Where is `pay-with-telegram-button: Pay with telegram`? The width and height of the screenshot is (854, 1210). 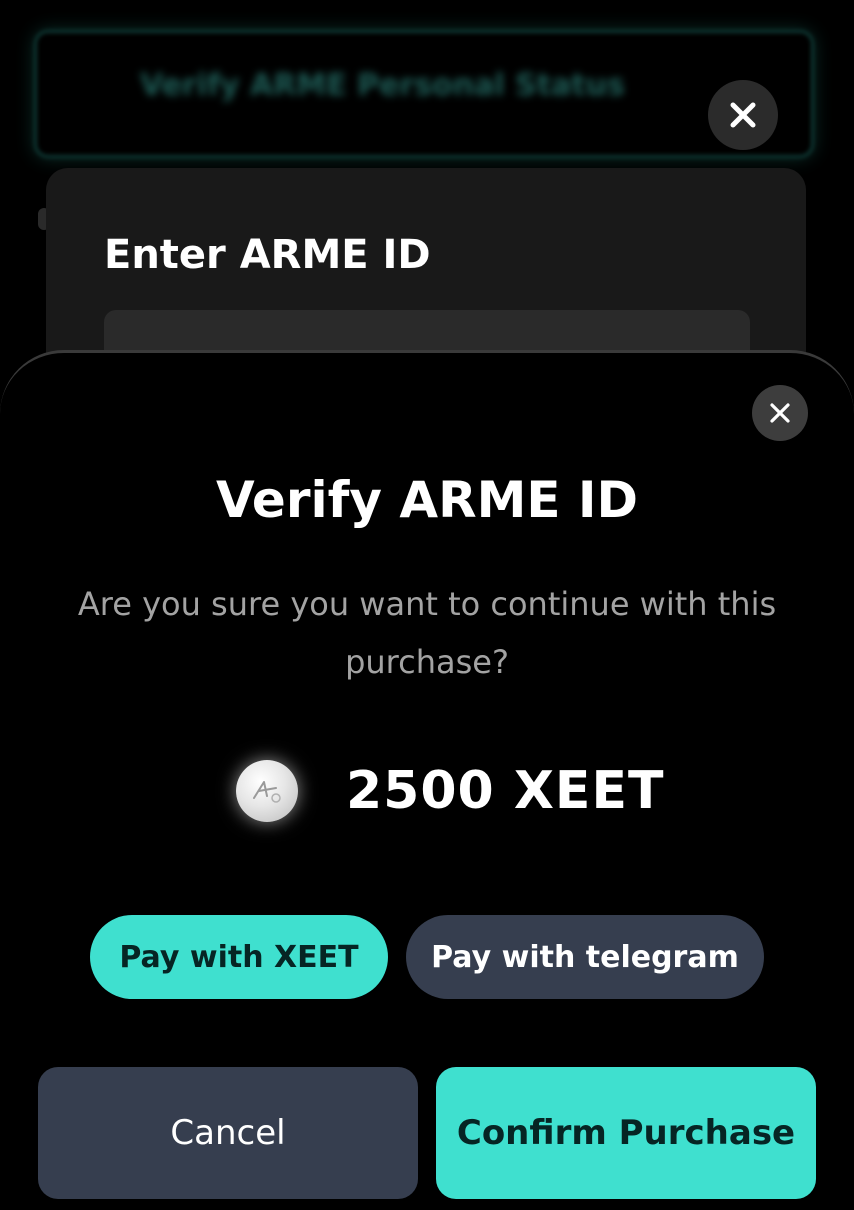
pay-with-telegram-button: Pay with telegram is located at coordinates (585, 957).